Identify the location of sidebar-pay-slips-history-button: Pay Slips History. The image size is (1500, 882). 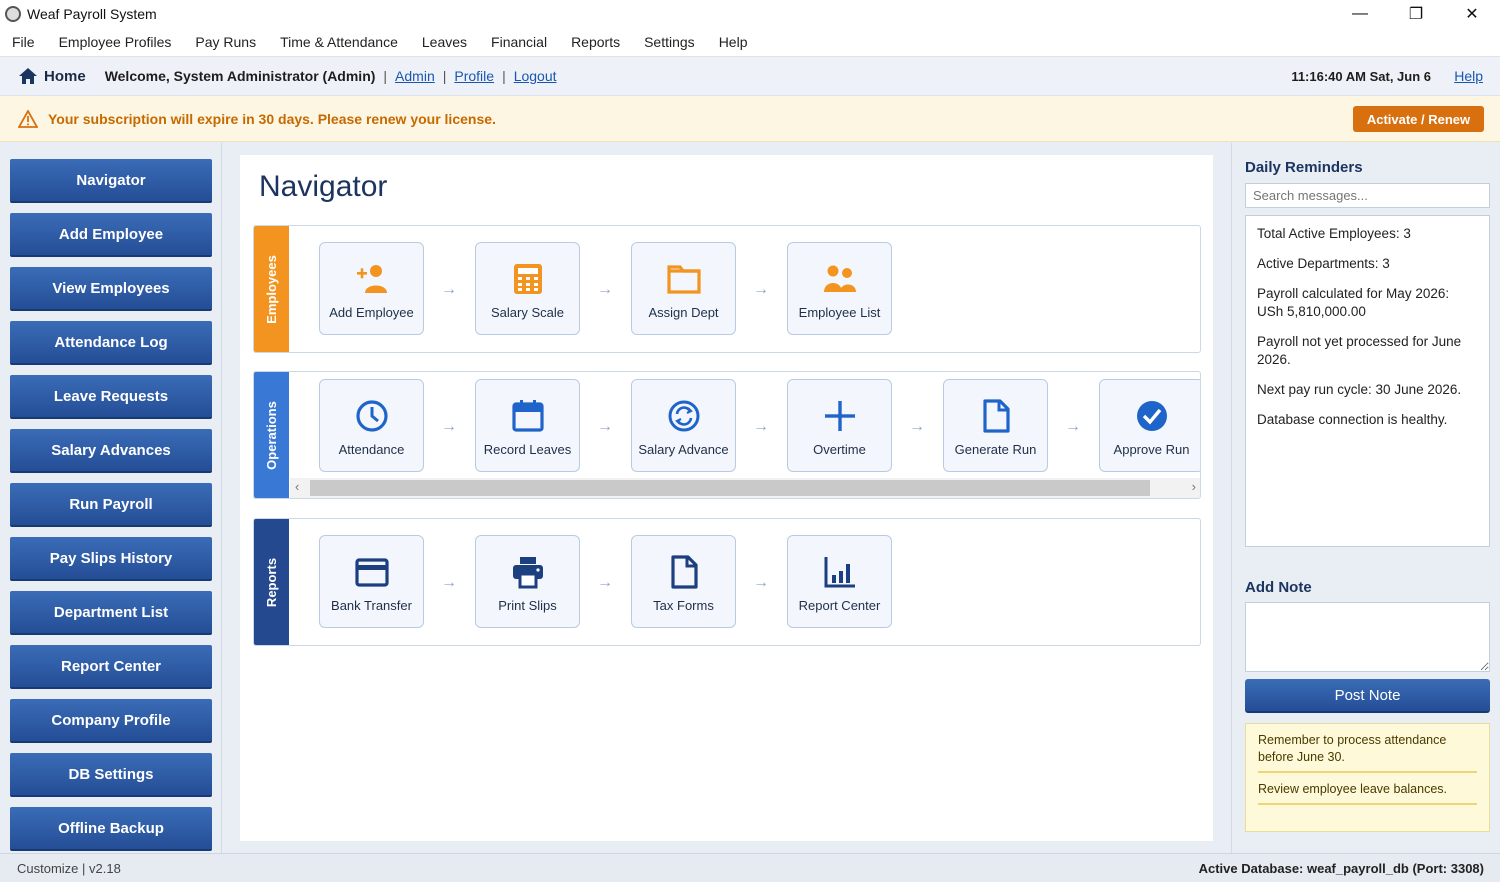
(111, 559).